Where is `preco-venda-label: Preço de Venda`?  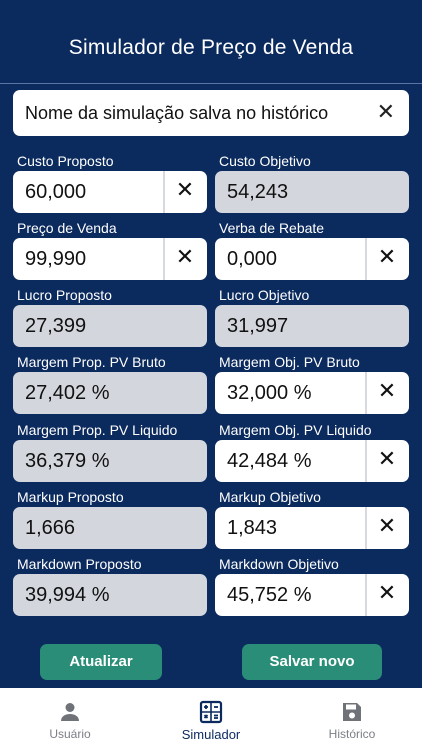 preco-venda-label: Preço de Venda is located at coordinates (67, 228).